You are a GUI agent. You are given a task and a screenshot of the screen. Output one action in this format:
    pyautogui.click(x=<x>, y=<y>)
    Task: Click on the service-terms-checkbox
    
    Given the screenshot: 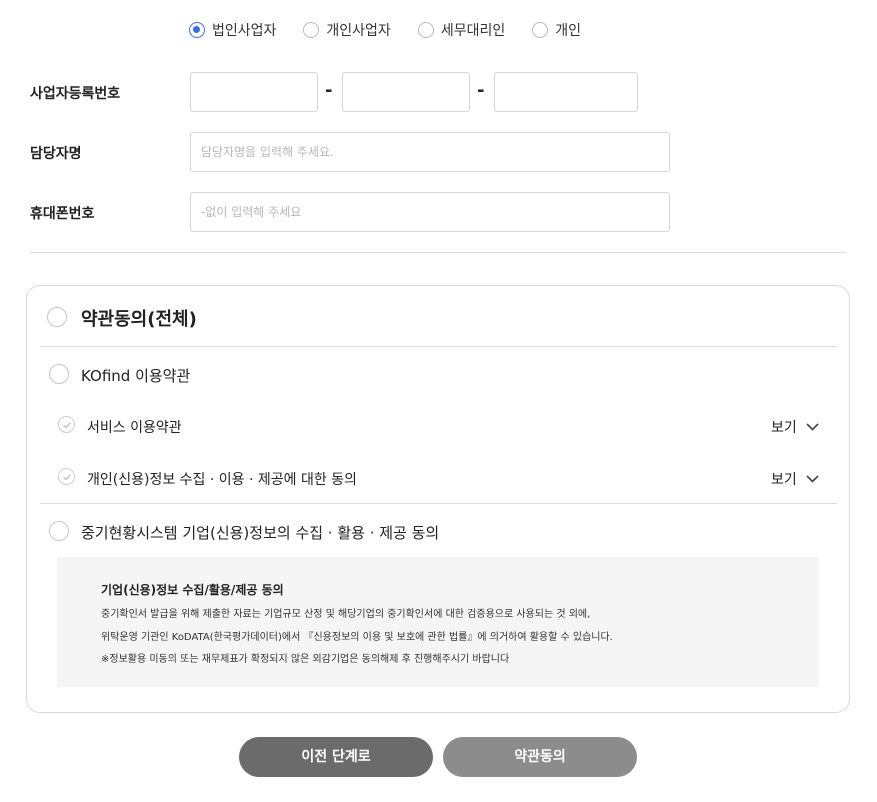 What is the action you would take?
    pyautogui.click(x=66, y=424)
    